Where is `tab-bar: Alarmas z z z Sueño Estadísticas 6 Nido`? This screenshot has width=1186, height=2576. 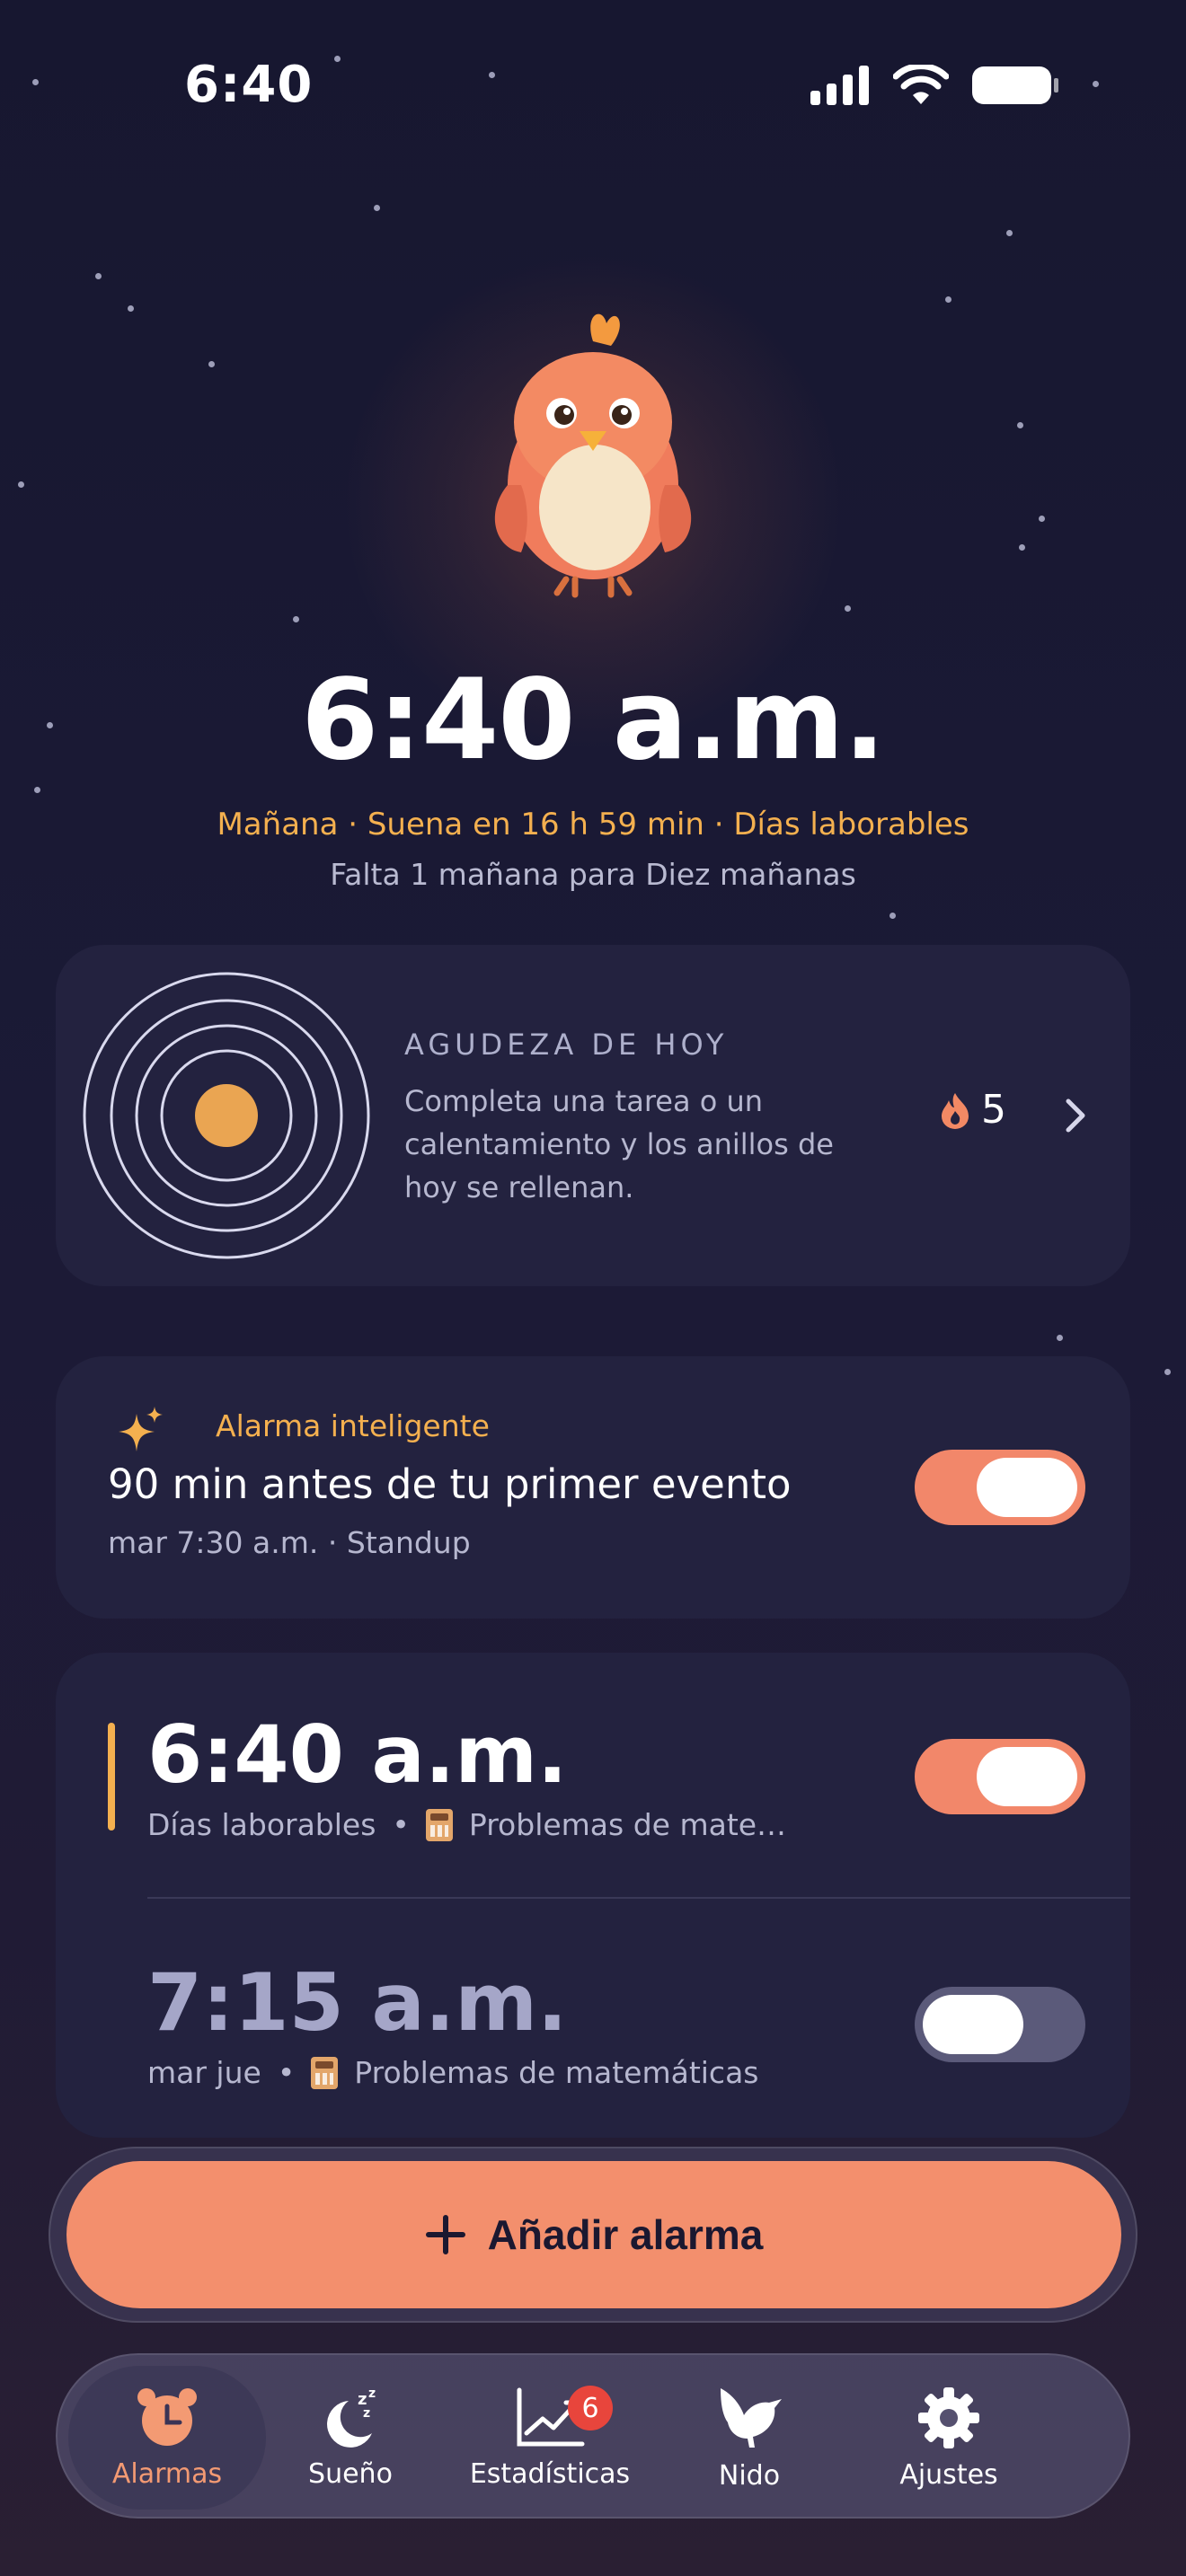
tab-bar: Alarmas z z z Sueño Estadísticas 6 Nido is located at coordinates (593, 2436).